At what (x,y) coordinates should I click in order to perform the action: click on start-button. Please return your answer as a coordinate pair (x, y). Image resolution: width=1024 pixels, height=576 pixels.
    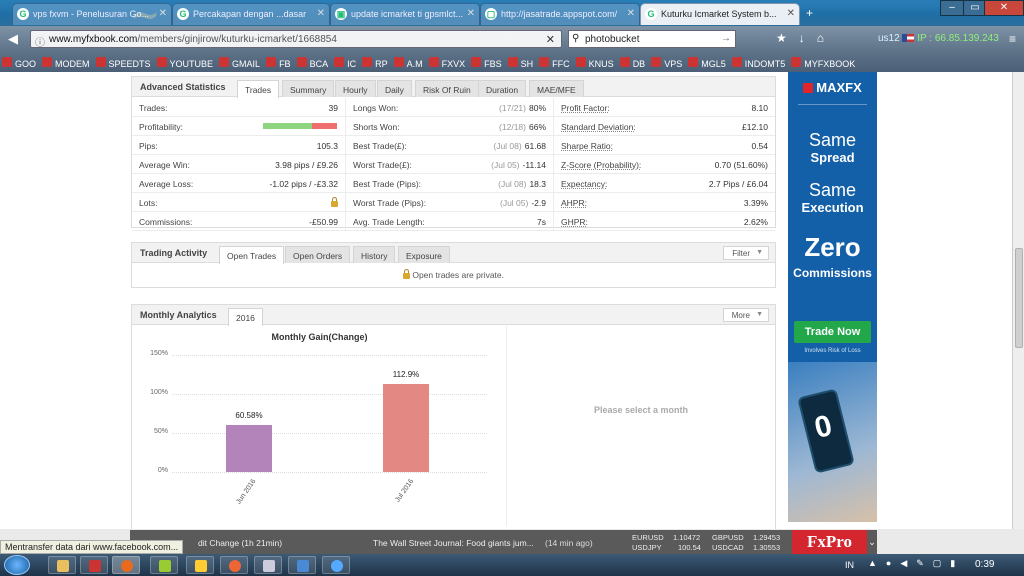
    Looking at the image, I should click on (17, 565).